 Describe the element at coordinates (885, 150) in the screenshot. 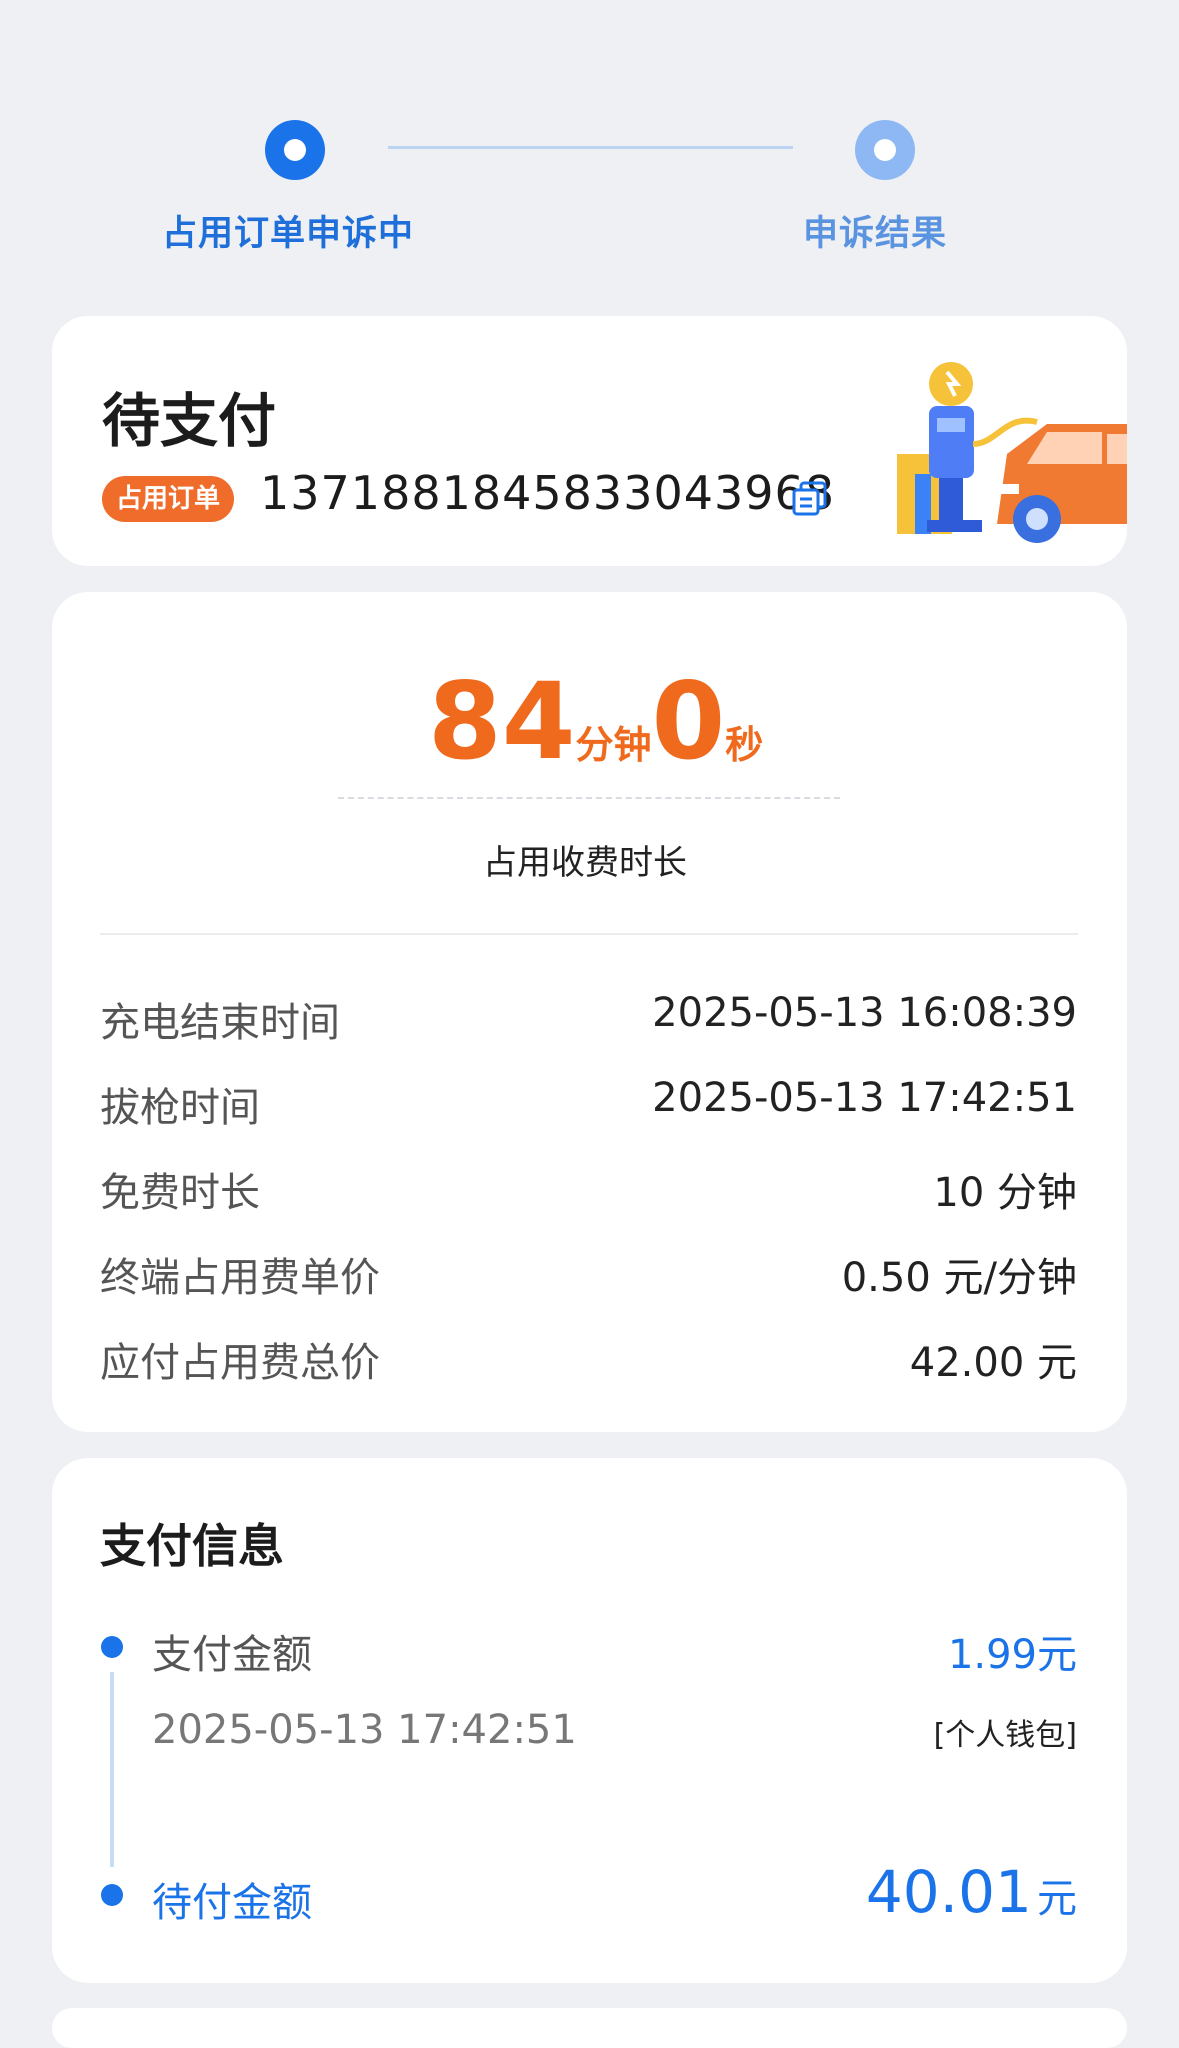

I see `step-dot-inactive` at that location.